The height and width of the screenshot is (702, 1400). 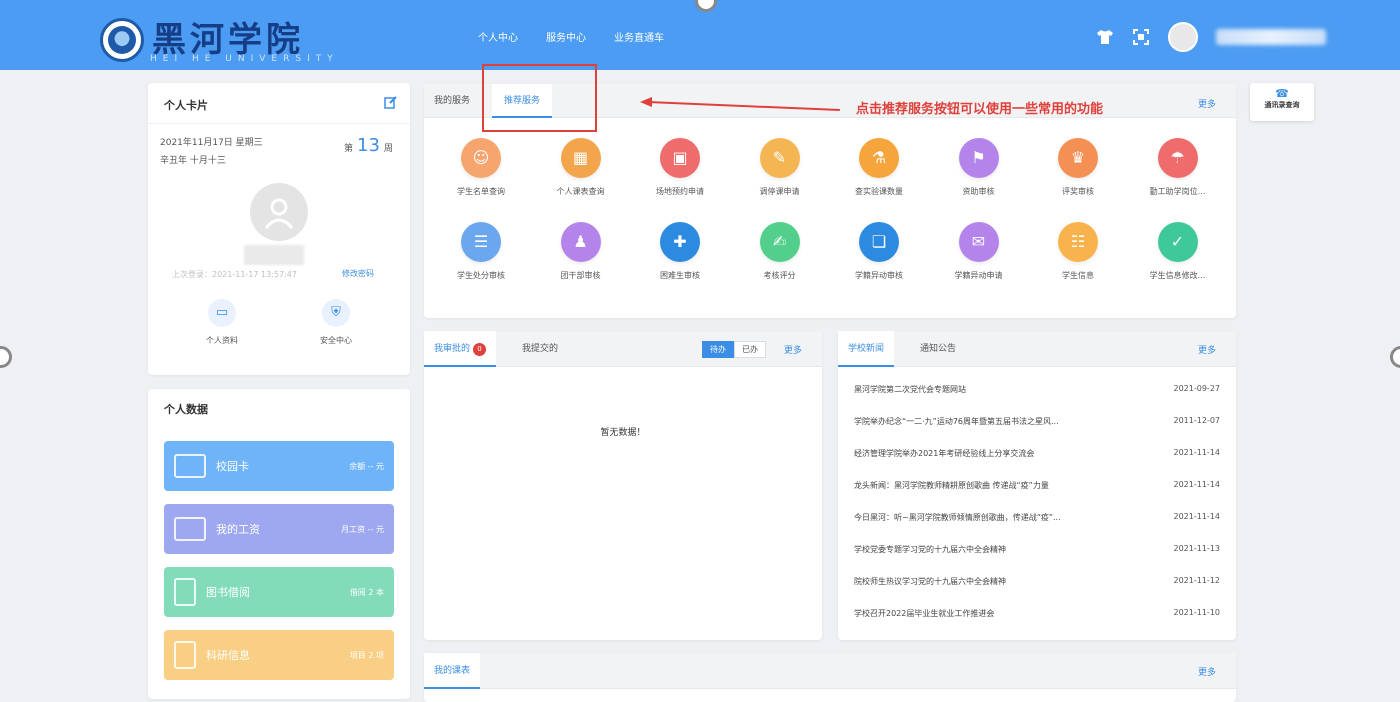 What do you see at coordinates (718, 349) in the screenshot?
I see `toggle-pending: 待办` at bounding box center [718, 349].